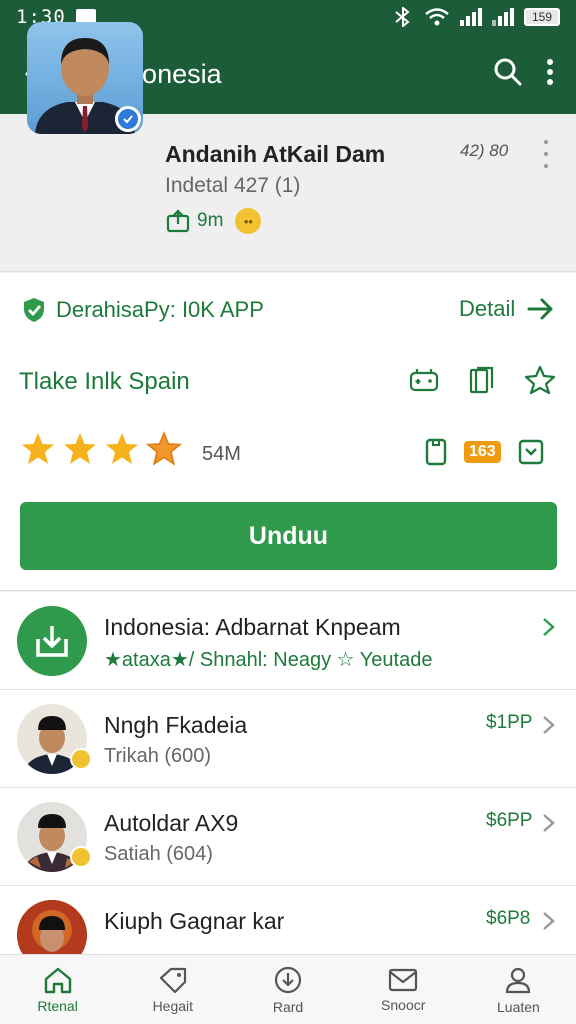 This screenshot has height=1024, width=576. Describe the element at coordinates (518, 980) in the screenshot. I see `user-icon` at that location.